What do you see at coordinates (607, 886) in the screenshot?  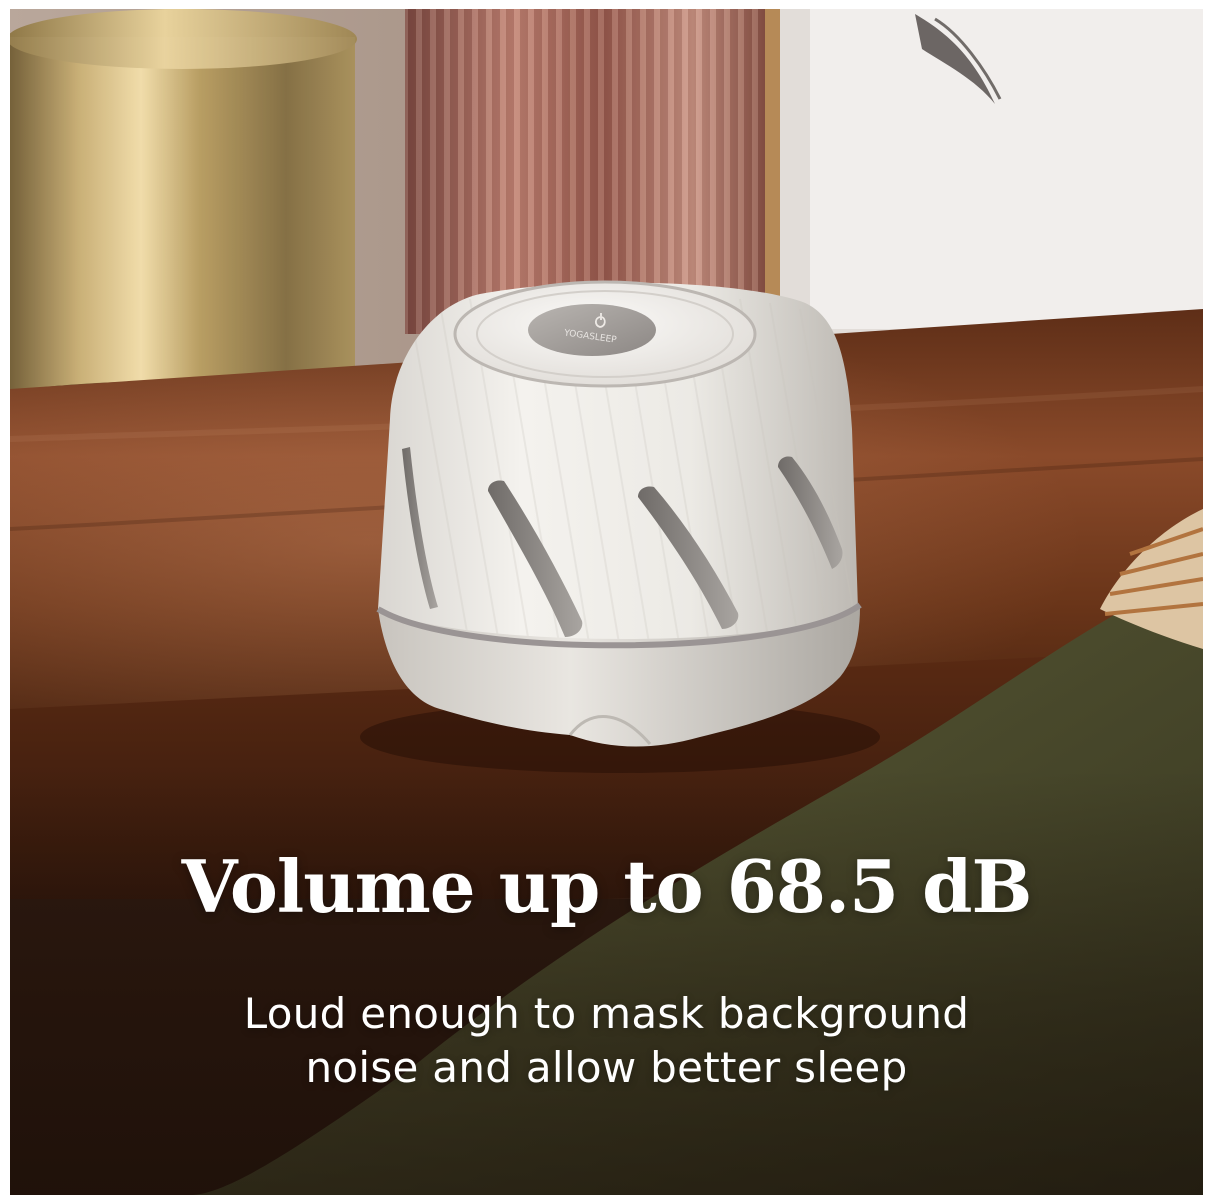 I see `headline: Volume up to 68.5 dB` at bounding box center [607, 886].